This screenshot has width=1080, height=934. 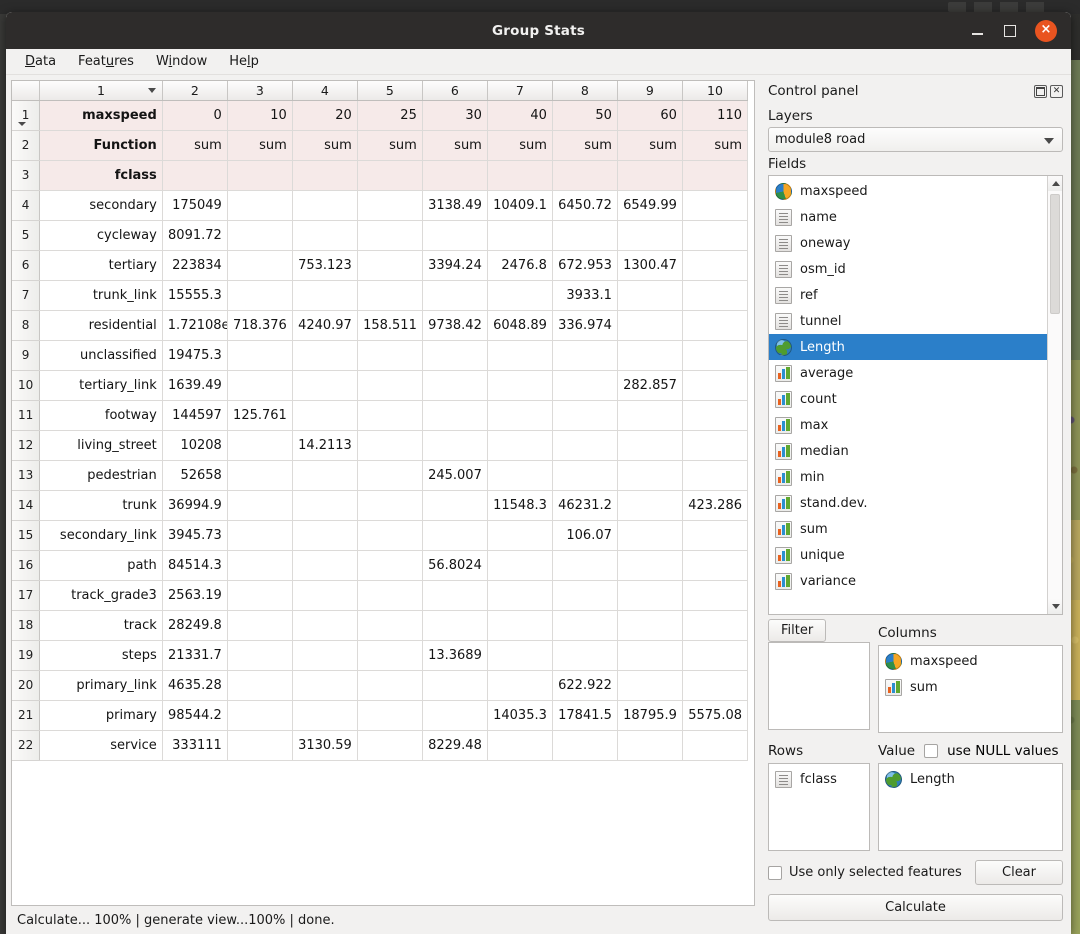 What do you see at coordinates (455, 745) in the screenshot?
I see `table-cell: 8229.48` at bounding box center [455, 745].